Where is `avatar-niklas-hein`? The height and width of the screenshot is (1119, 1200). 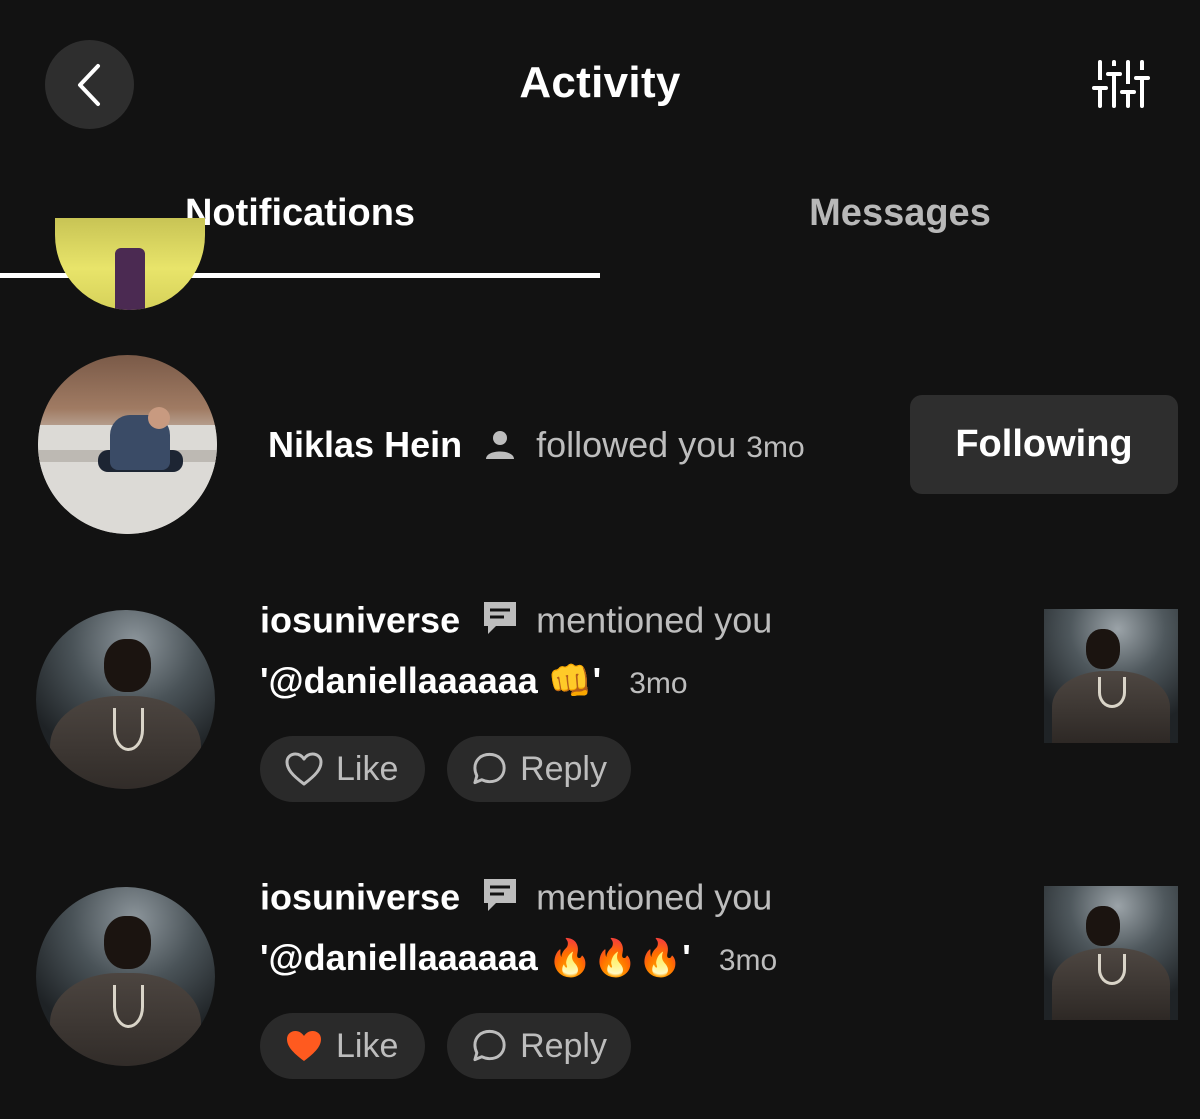
avatar-niklas-hein is located at coordinates (127, 444).